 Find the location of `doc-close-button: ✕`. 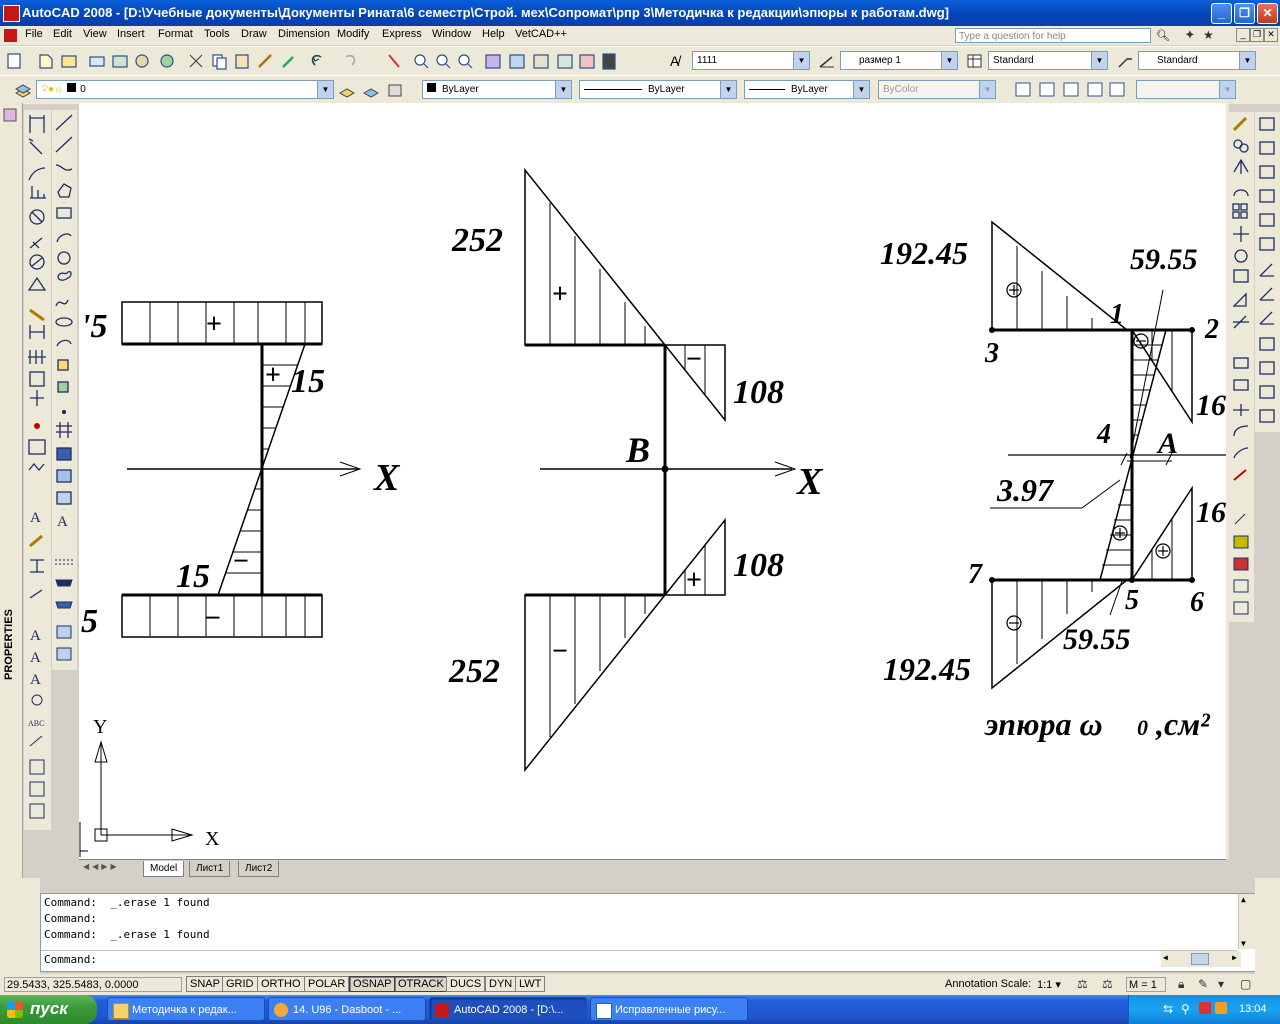

doc-close-button: ✕ is located at coordinates (1271, 35).